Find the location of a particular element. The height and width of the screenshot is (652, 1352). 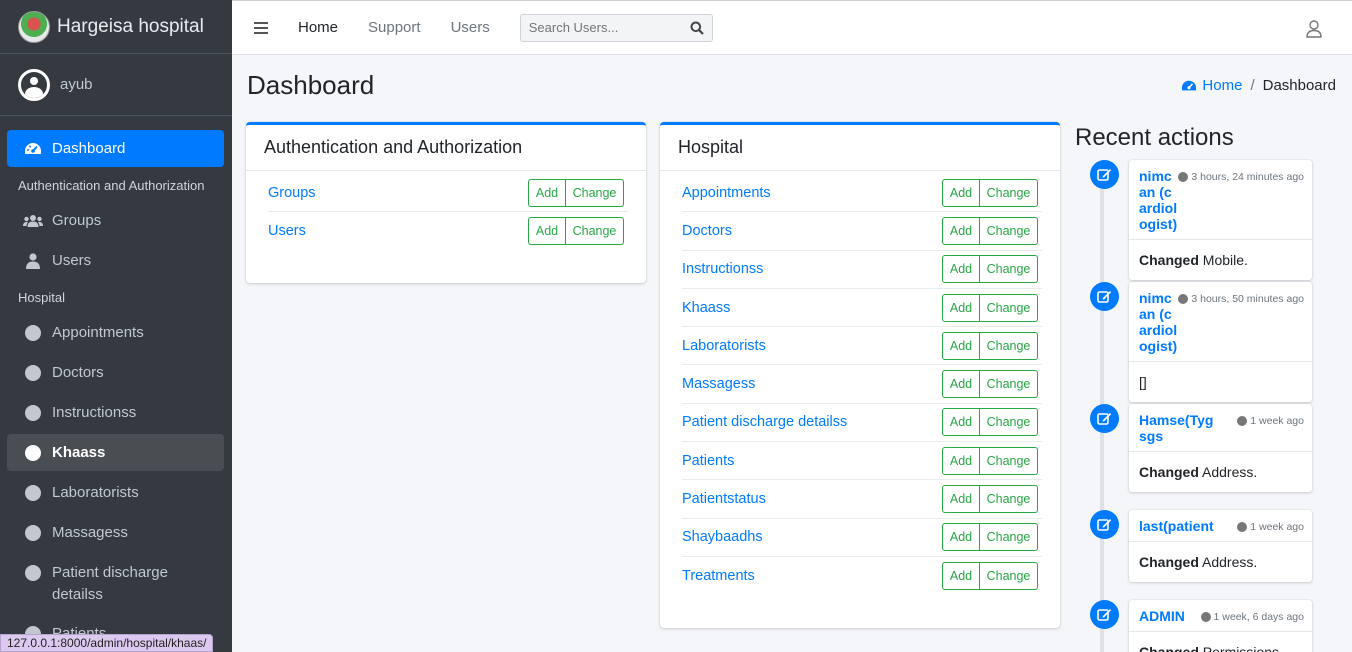

timeline-object-link: last(patient is located at coordinates (1180, 526).